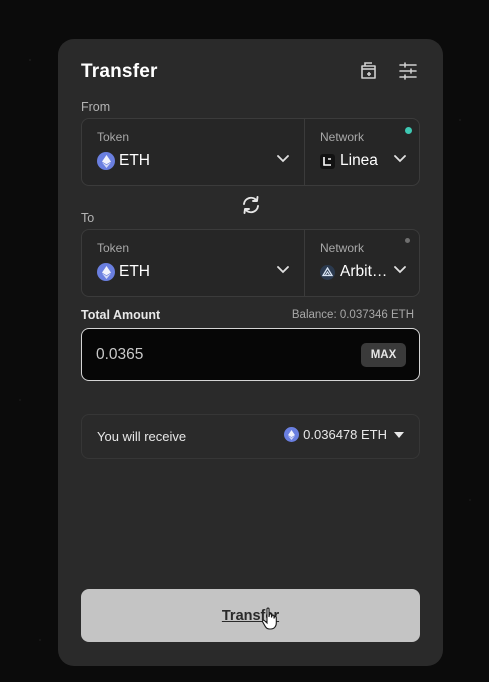 The image size is (489, 682). I want to click on balance-text: Balance: 0.037346 ETH, so click(352, 315).